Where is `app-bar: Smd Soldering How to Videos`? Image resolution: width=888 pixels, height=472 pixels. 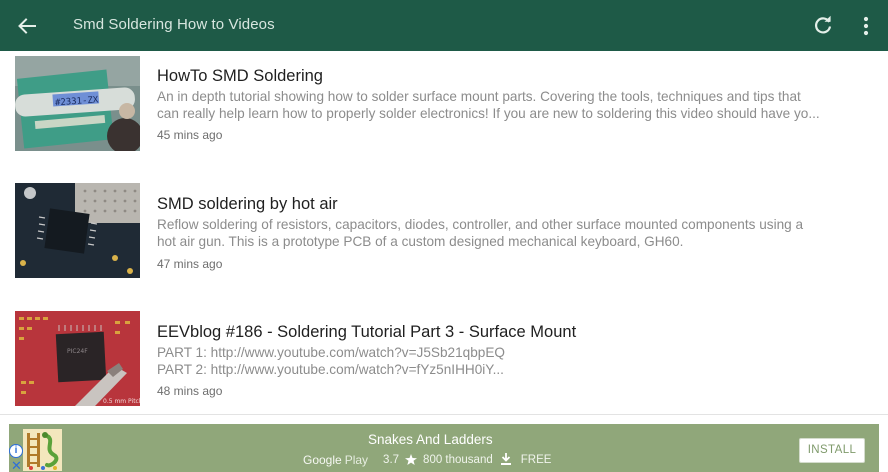 app-bar: Smd Soldering How to Videos is located at coordinates (444, 25).